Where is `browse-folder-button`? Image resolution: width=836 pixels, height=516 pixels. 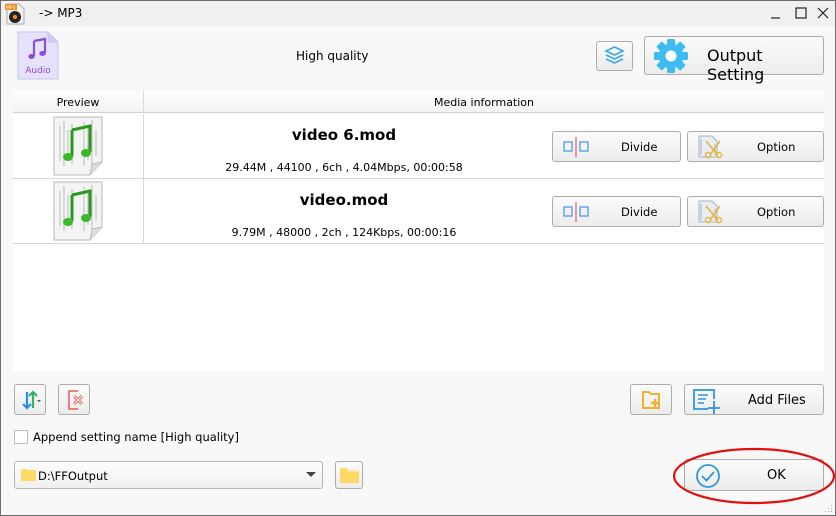 browse-folder-button is located at coordinates (349, 475).